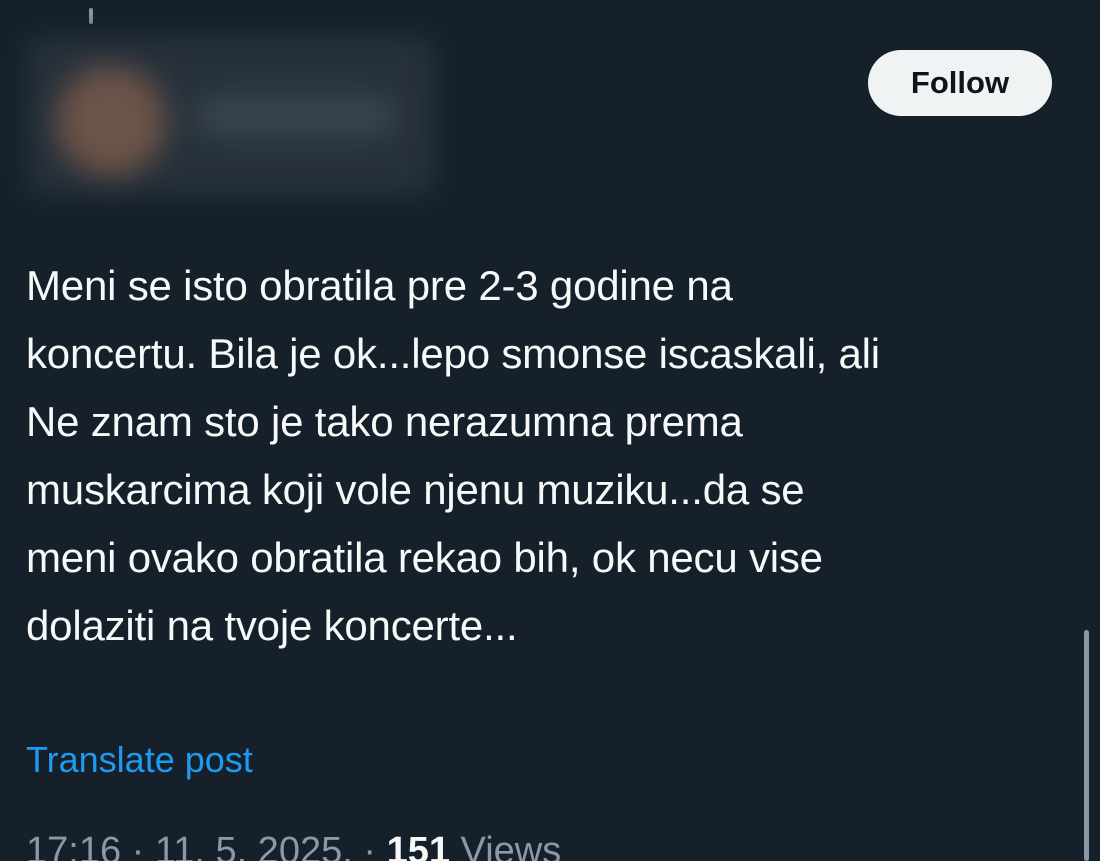  I want to click on author-header-blurred, so click(232, 116).